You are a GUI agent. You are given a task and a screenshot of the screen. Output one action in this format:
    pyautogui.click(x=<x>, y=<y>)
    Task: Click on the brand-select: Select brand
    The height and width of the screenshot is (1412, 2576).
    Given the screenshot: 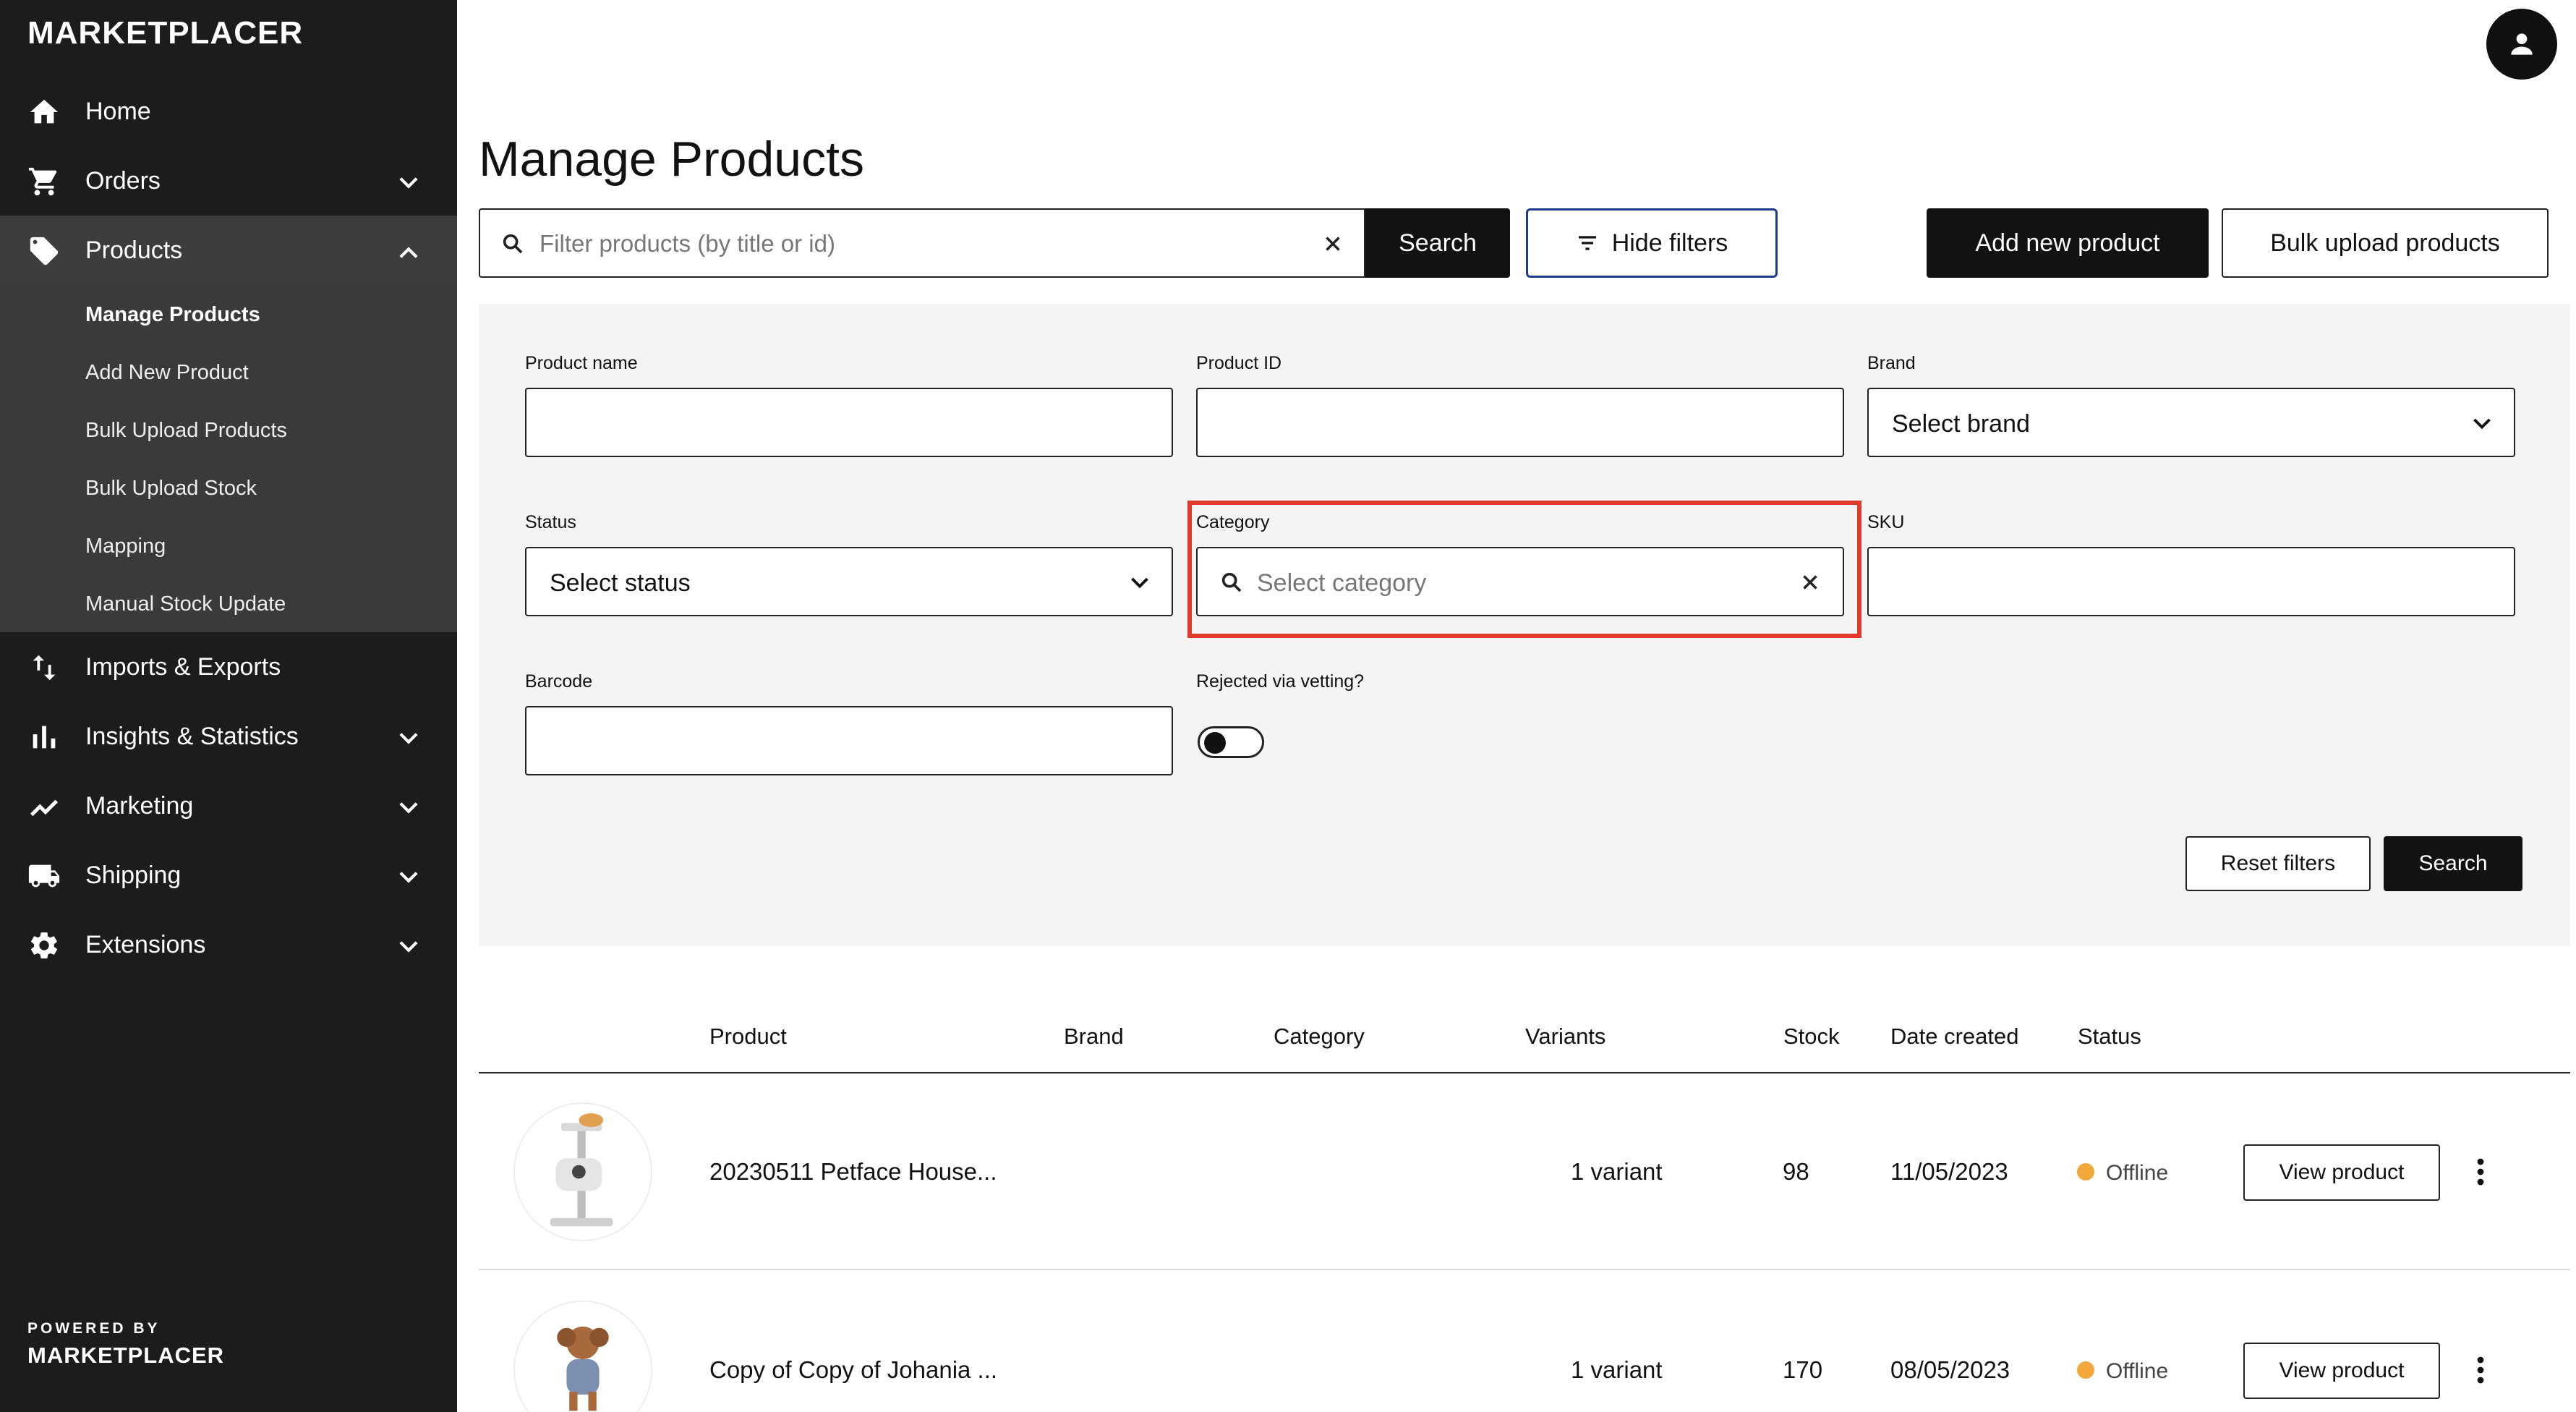 What is the action you would take?
    pyautogui.click(x=2191, y=422)
    